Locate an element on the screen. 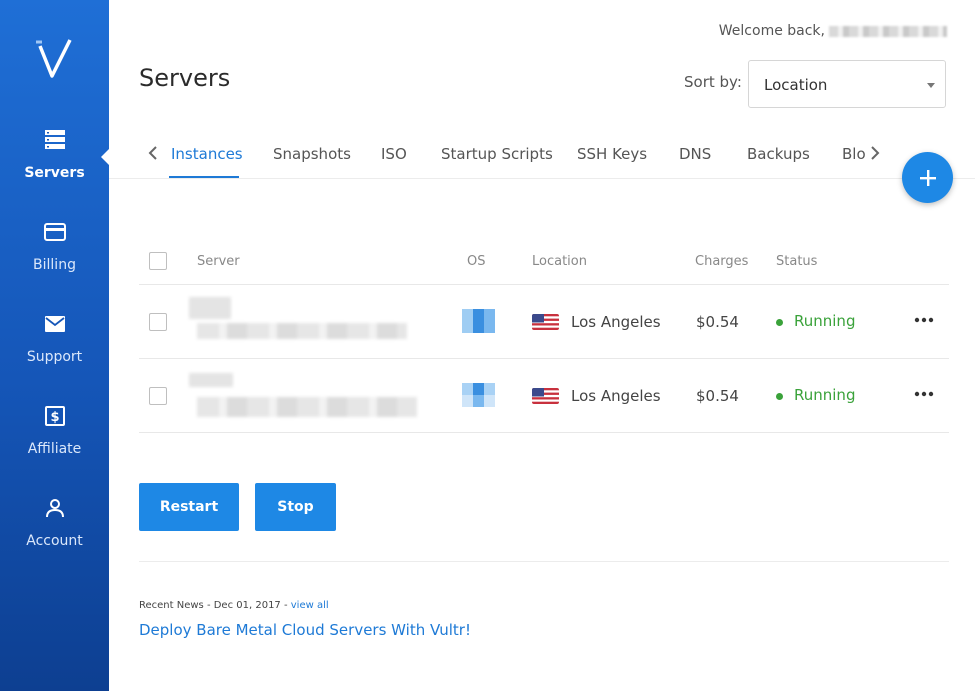  tab-instances: Instances is located at coordinates (207, 154).